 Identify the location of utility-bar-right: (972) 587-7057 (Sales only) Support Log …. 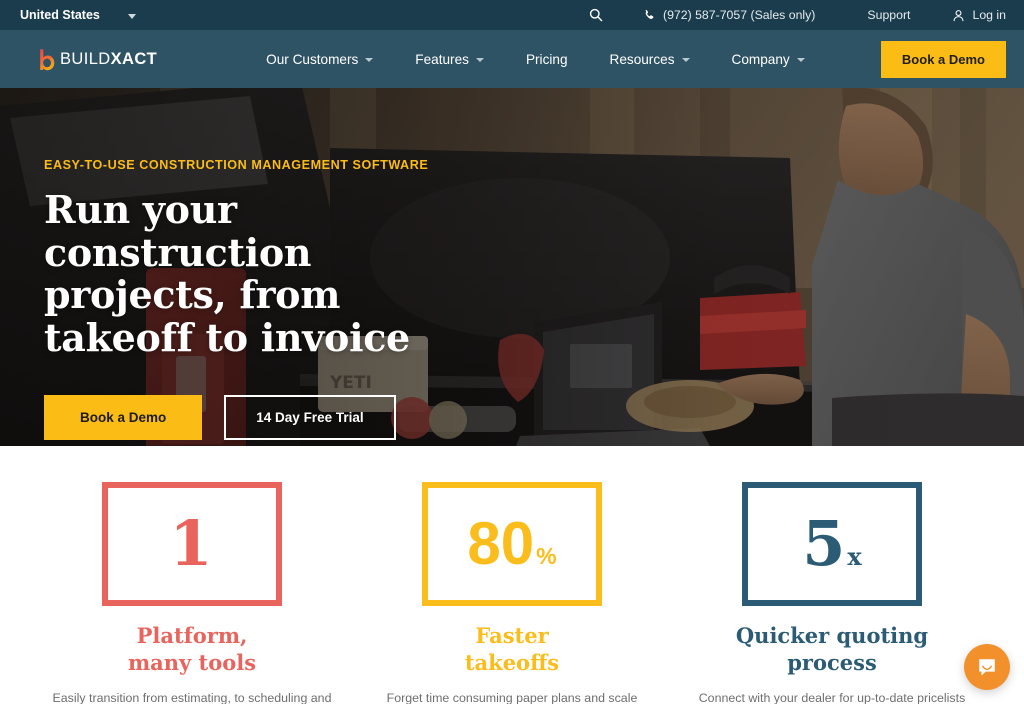
(797, 15).